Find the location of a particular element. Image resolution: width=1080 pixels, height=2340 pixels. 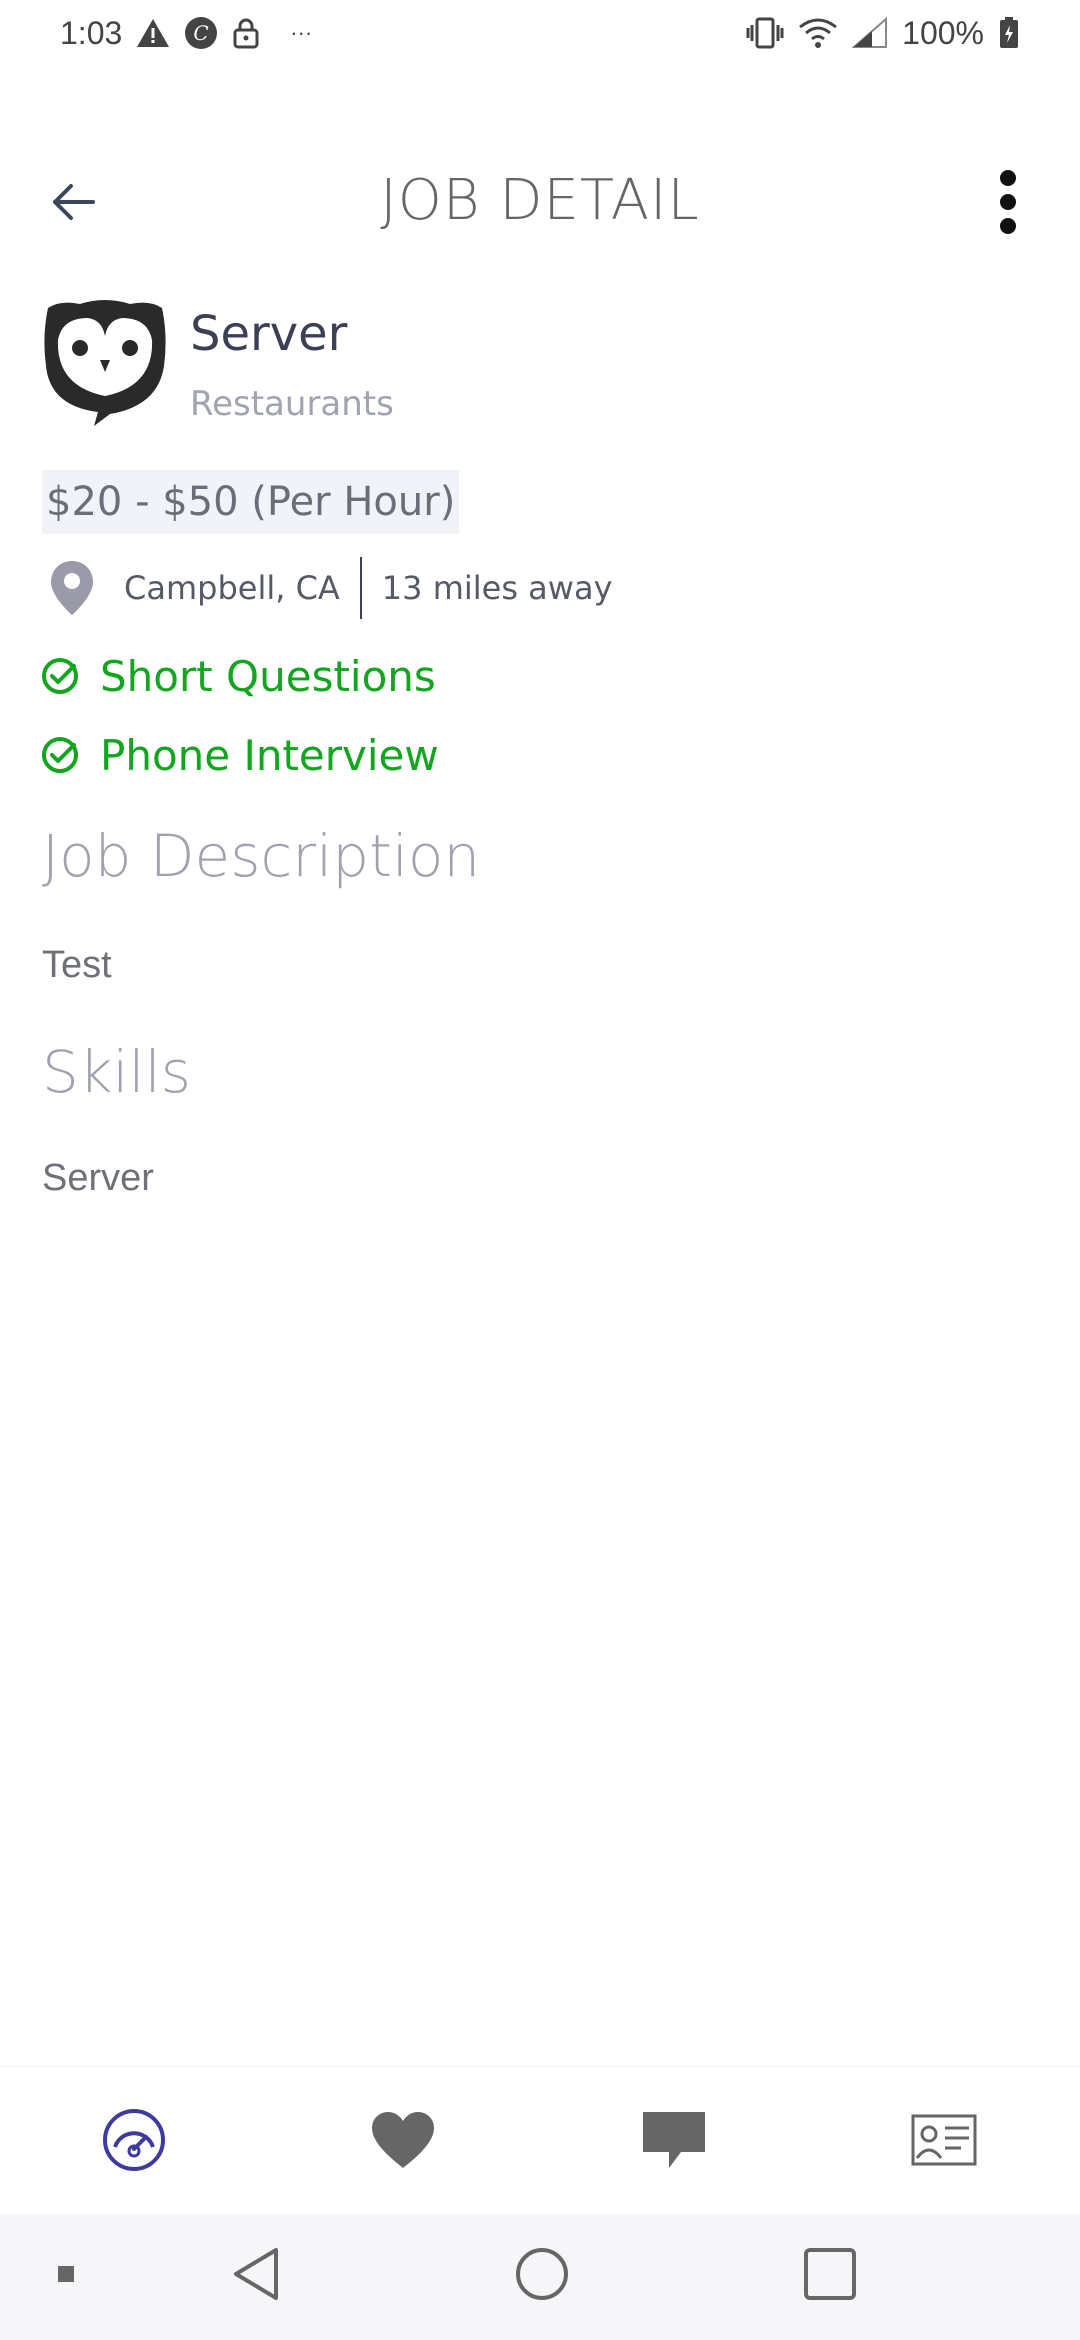

nav-favorites-button is located at coordinates (403, 2142).